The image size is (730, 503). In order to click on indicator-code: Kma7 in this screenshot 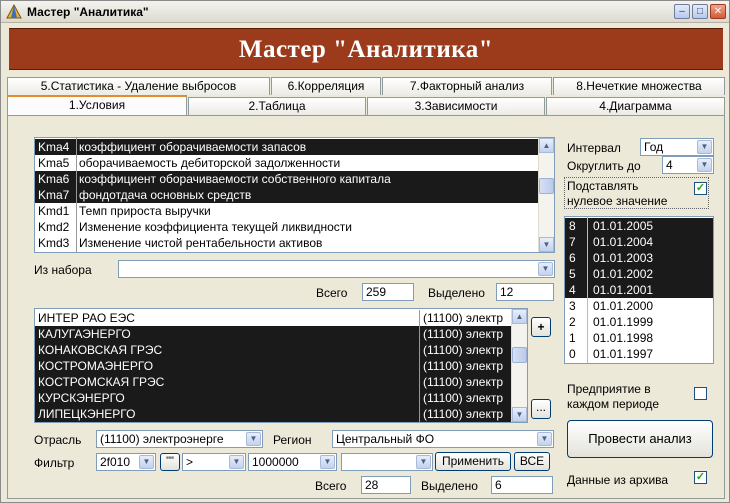, I will do `click(54, 195)`.